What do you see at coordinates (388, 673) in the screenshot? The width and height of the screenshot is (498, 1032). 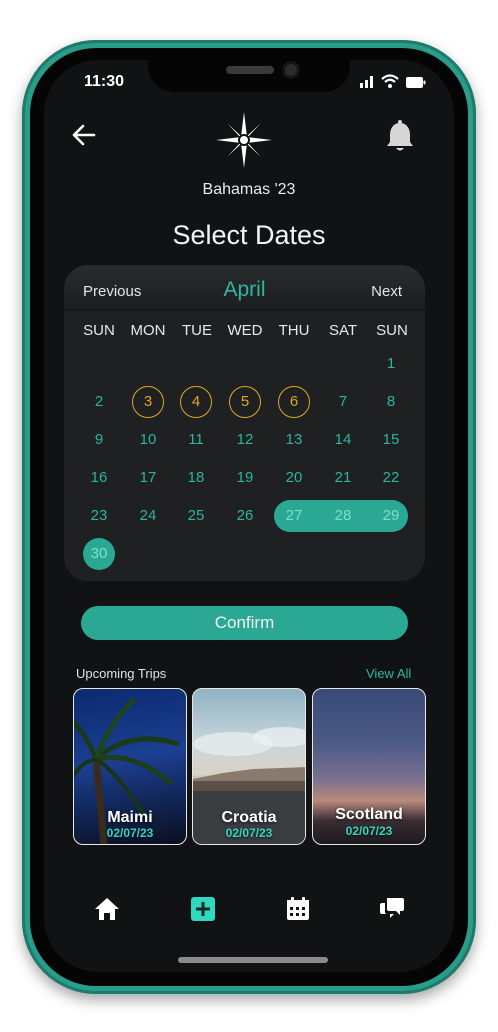 I see `view-all-link: View All` at bounding box center [388, 673].